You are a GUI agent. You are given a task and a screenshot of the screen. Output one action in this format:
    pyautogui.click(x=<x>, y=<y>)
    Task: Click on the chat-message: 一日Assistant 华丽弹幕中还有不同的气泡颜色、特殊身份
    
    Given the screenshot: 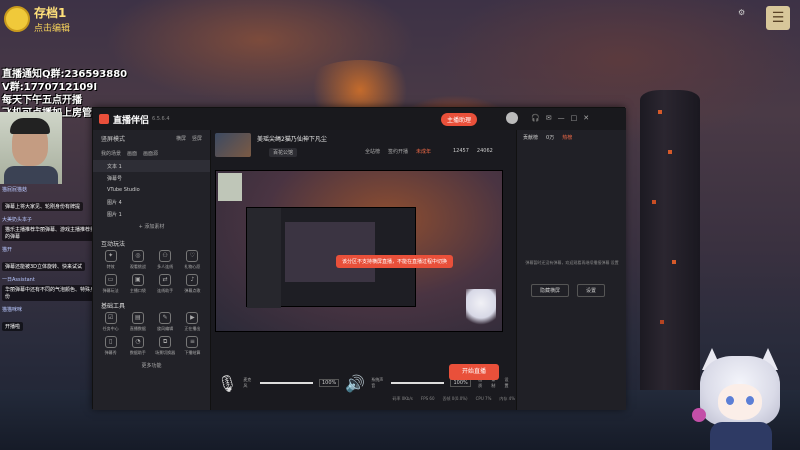 What is the action you would take?
    pyautogui.click(x=51, y=289)
    